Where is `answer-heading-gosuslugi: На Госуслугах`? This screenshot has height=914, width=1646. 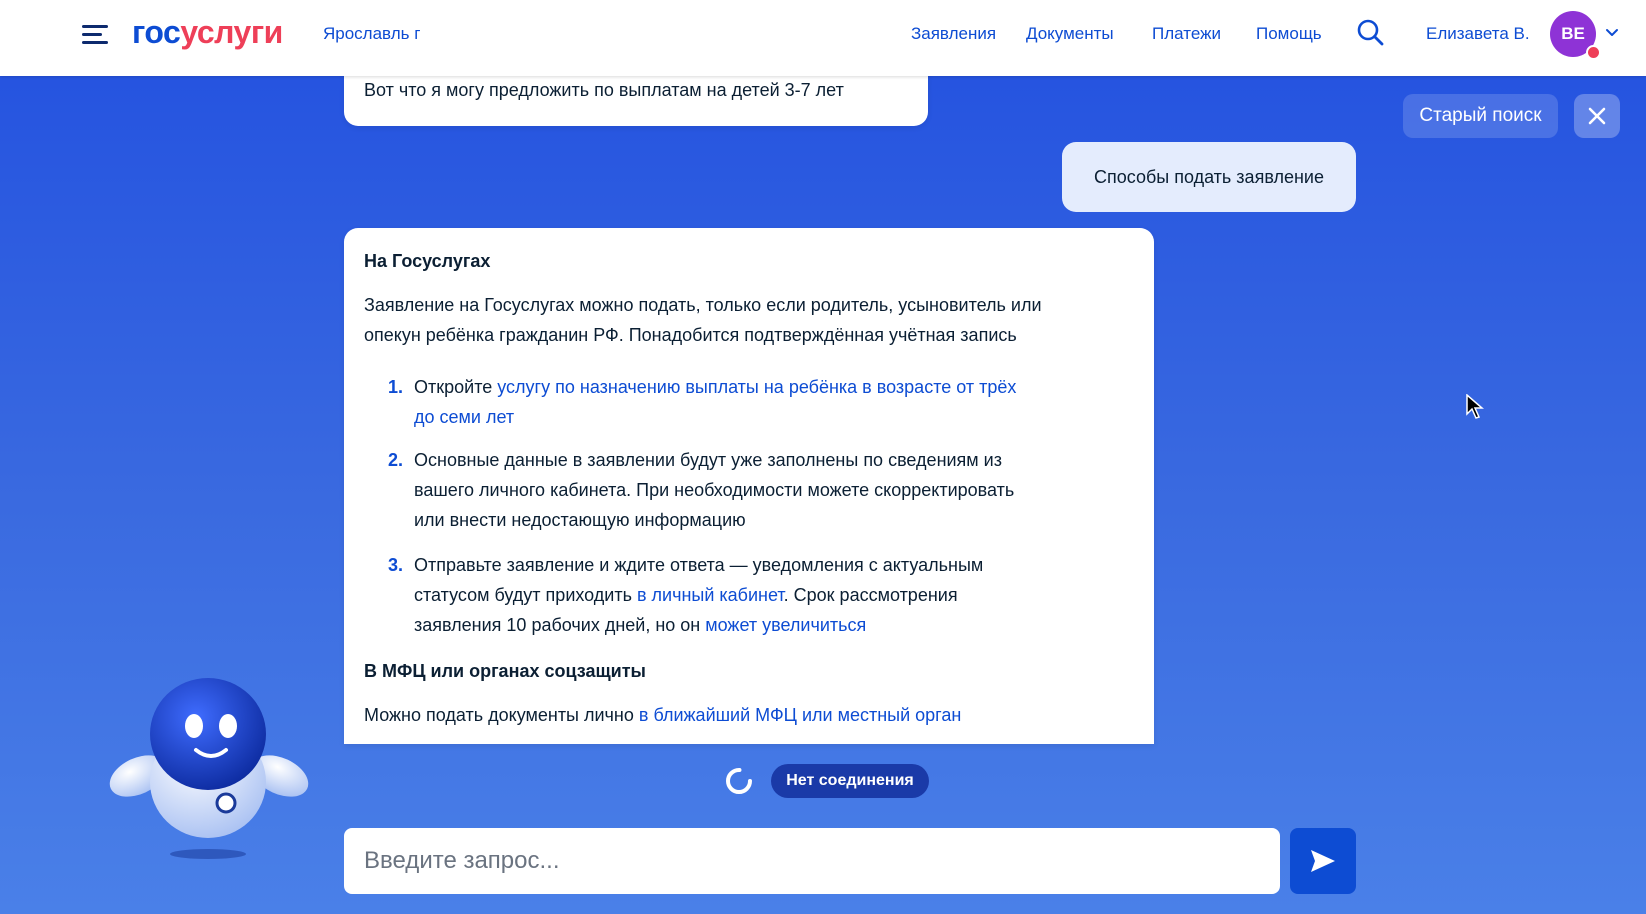
answer-heading-gosuslugi: На Госуслугах is located at coordinates (427, 261).